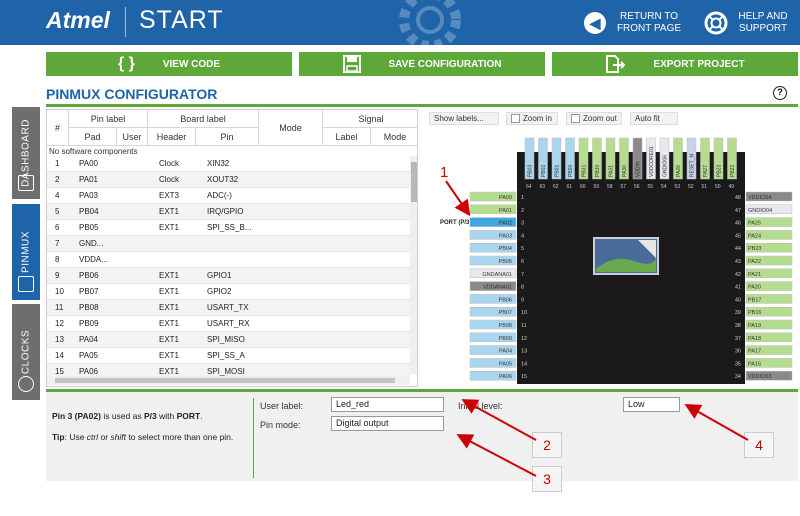 The height and width of the screenshot is (516, 800). Describe the element at coordinates (59, 291) in the screenshot. I see `cell-num: 10` at that location.